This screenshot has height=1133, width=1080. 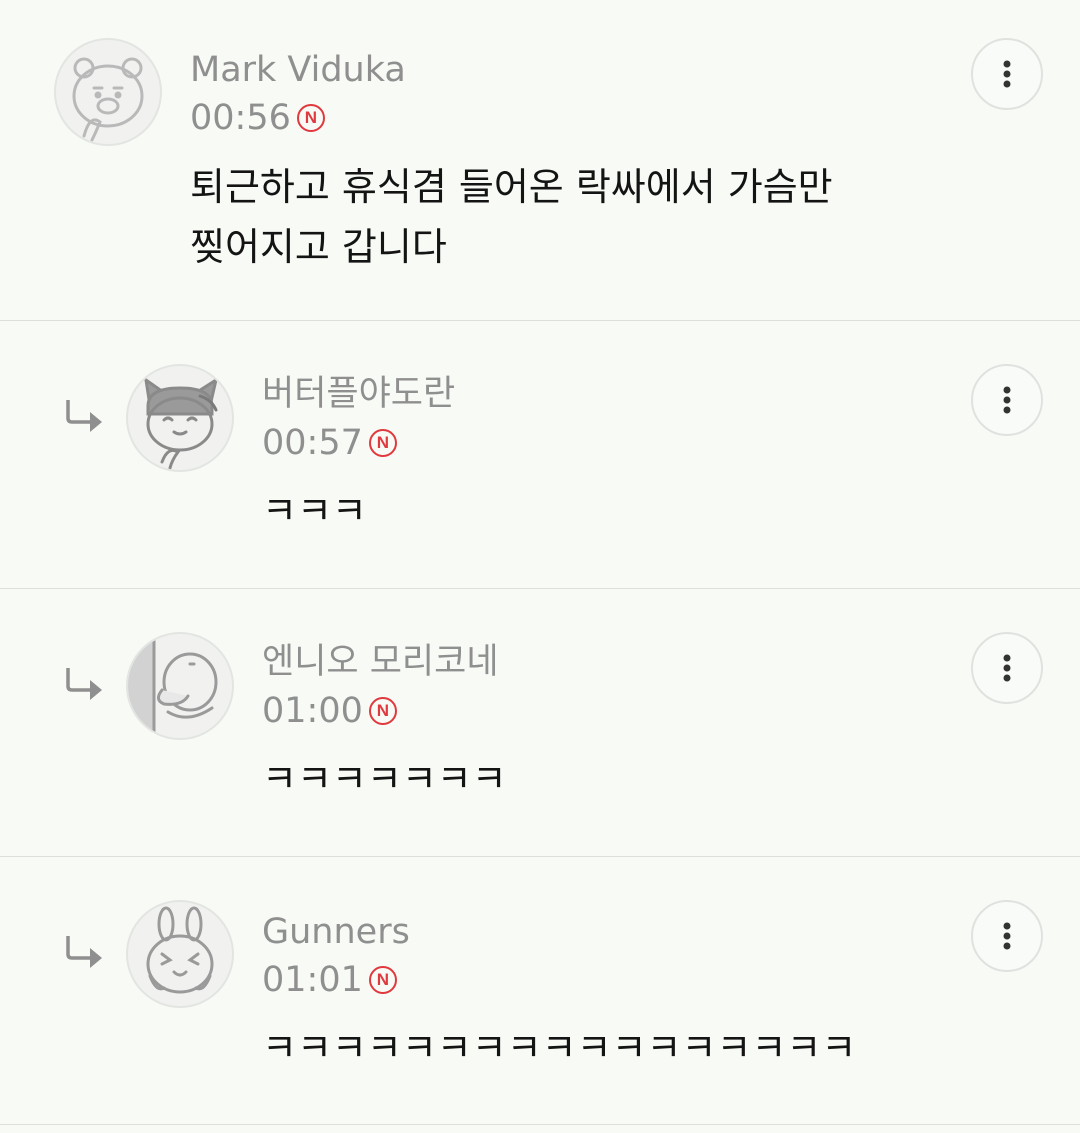 I want to click on comment-time: 00:57, so click(x=312, y=443).